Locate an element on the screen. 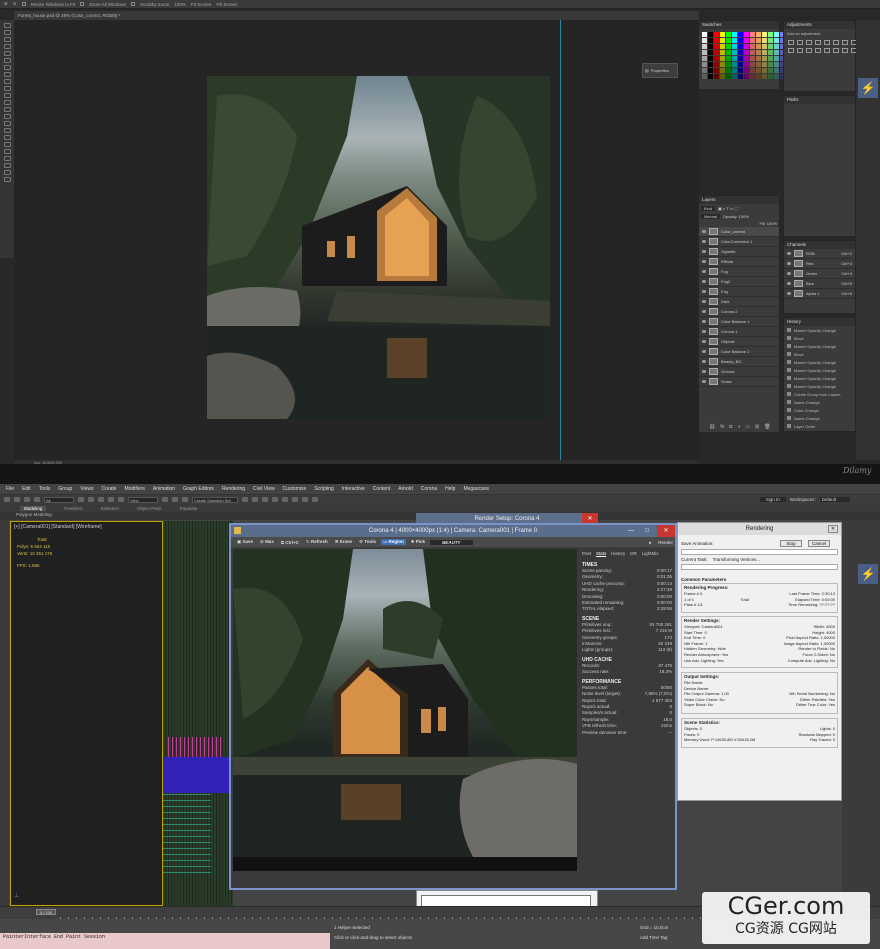  zoom-100-button: 100% is located at coordinates (180, 4).